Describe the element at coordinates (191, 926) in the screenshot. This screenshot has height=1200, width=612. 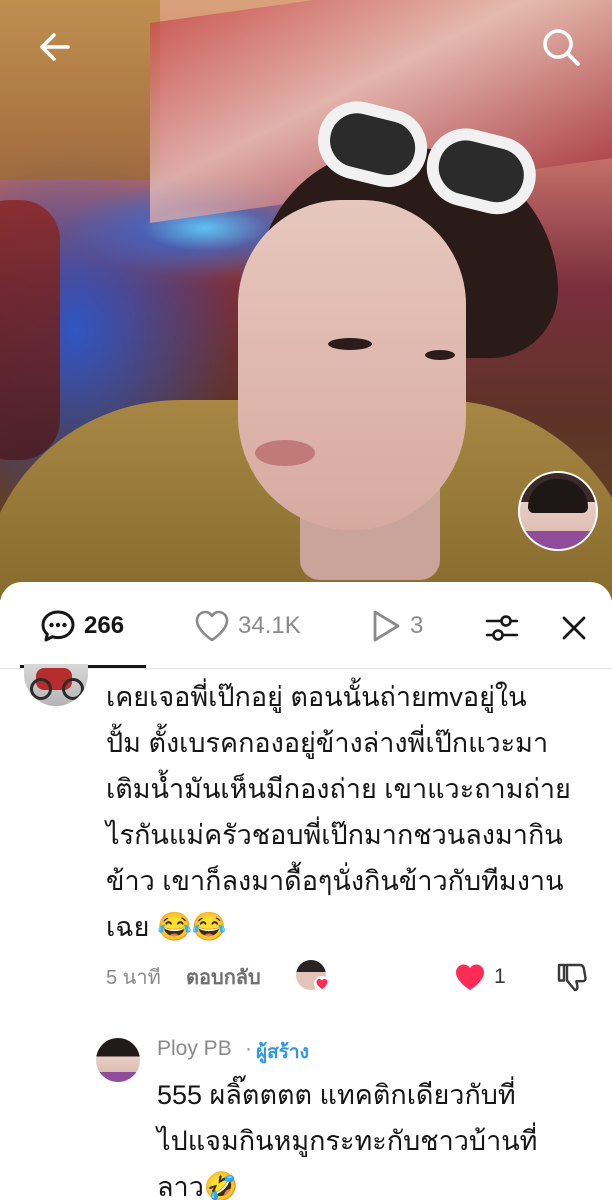
I see `comment-emoji: 😂😂` at that location.